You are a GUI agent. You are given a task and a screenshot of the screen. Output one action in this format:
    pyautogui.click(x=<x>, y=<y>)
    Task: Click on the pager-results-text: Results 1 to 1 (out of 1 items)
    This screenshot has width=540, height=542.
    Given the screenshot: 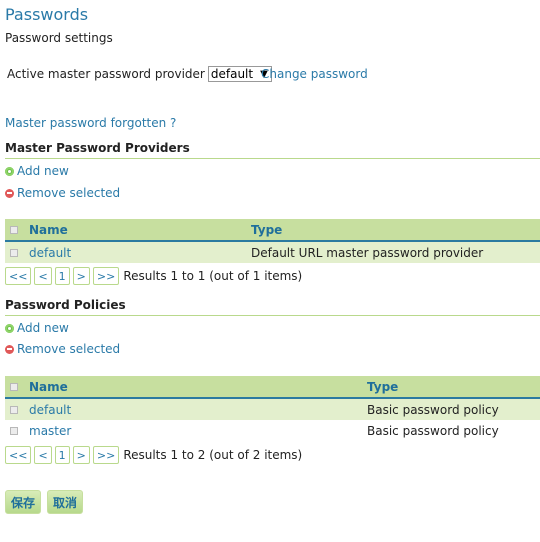 What is the action you would take?
    pyautogui.click(x=213, y=276)
    